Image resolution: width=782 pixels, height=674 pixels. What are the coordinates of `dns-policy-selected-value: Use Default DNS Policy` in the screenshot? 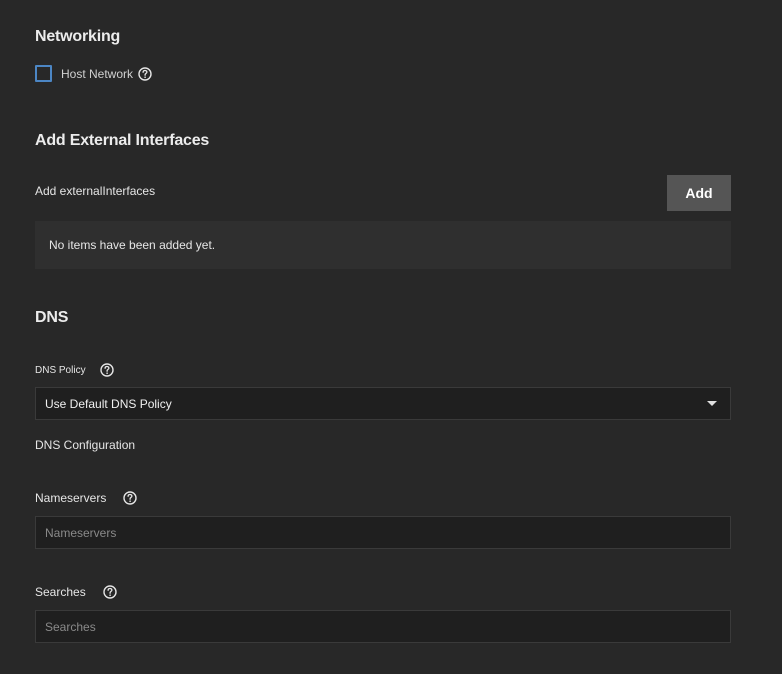 It's located at (108, 403).